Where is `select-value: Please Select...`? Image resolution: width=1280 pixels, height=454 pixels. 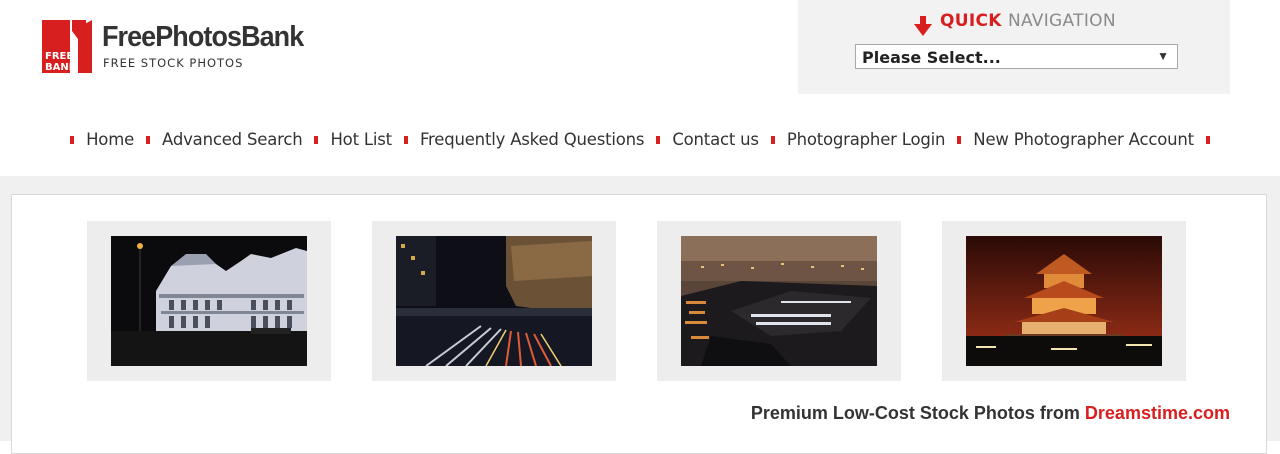 select-value: Please Select... is located at coordinates (931, 57).